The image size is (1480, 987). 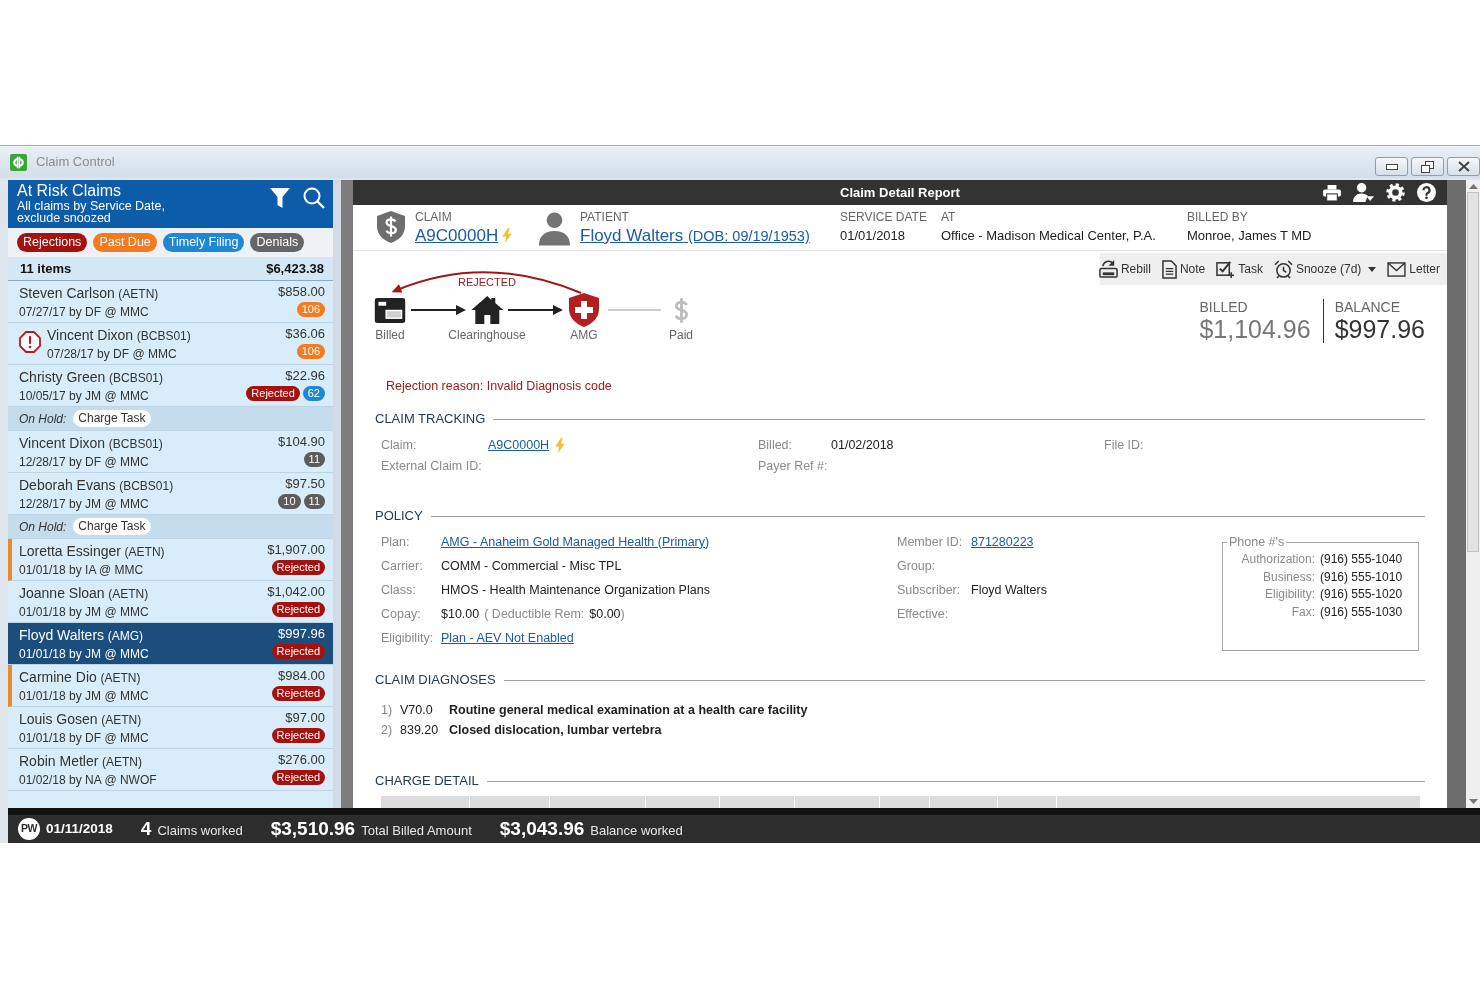 I want to click on print-button, so click(x=1332, y=192).